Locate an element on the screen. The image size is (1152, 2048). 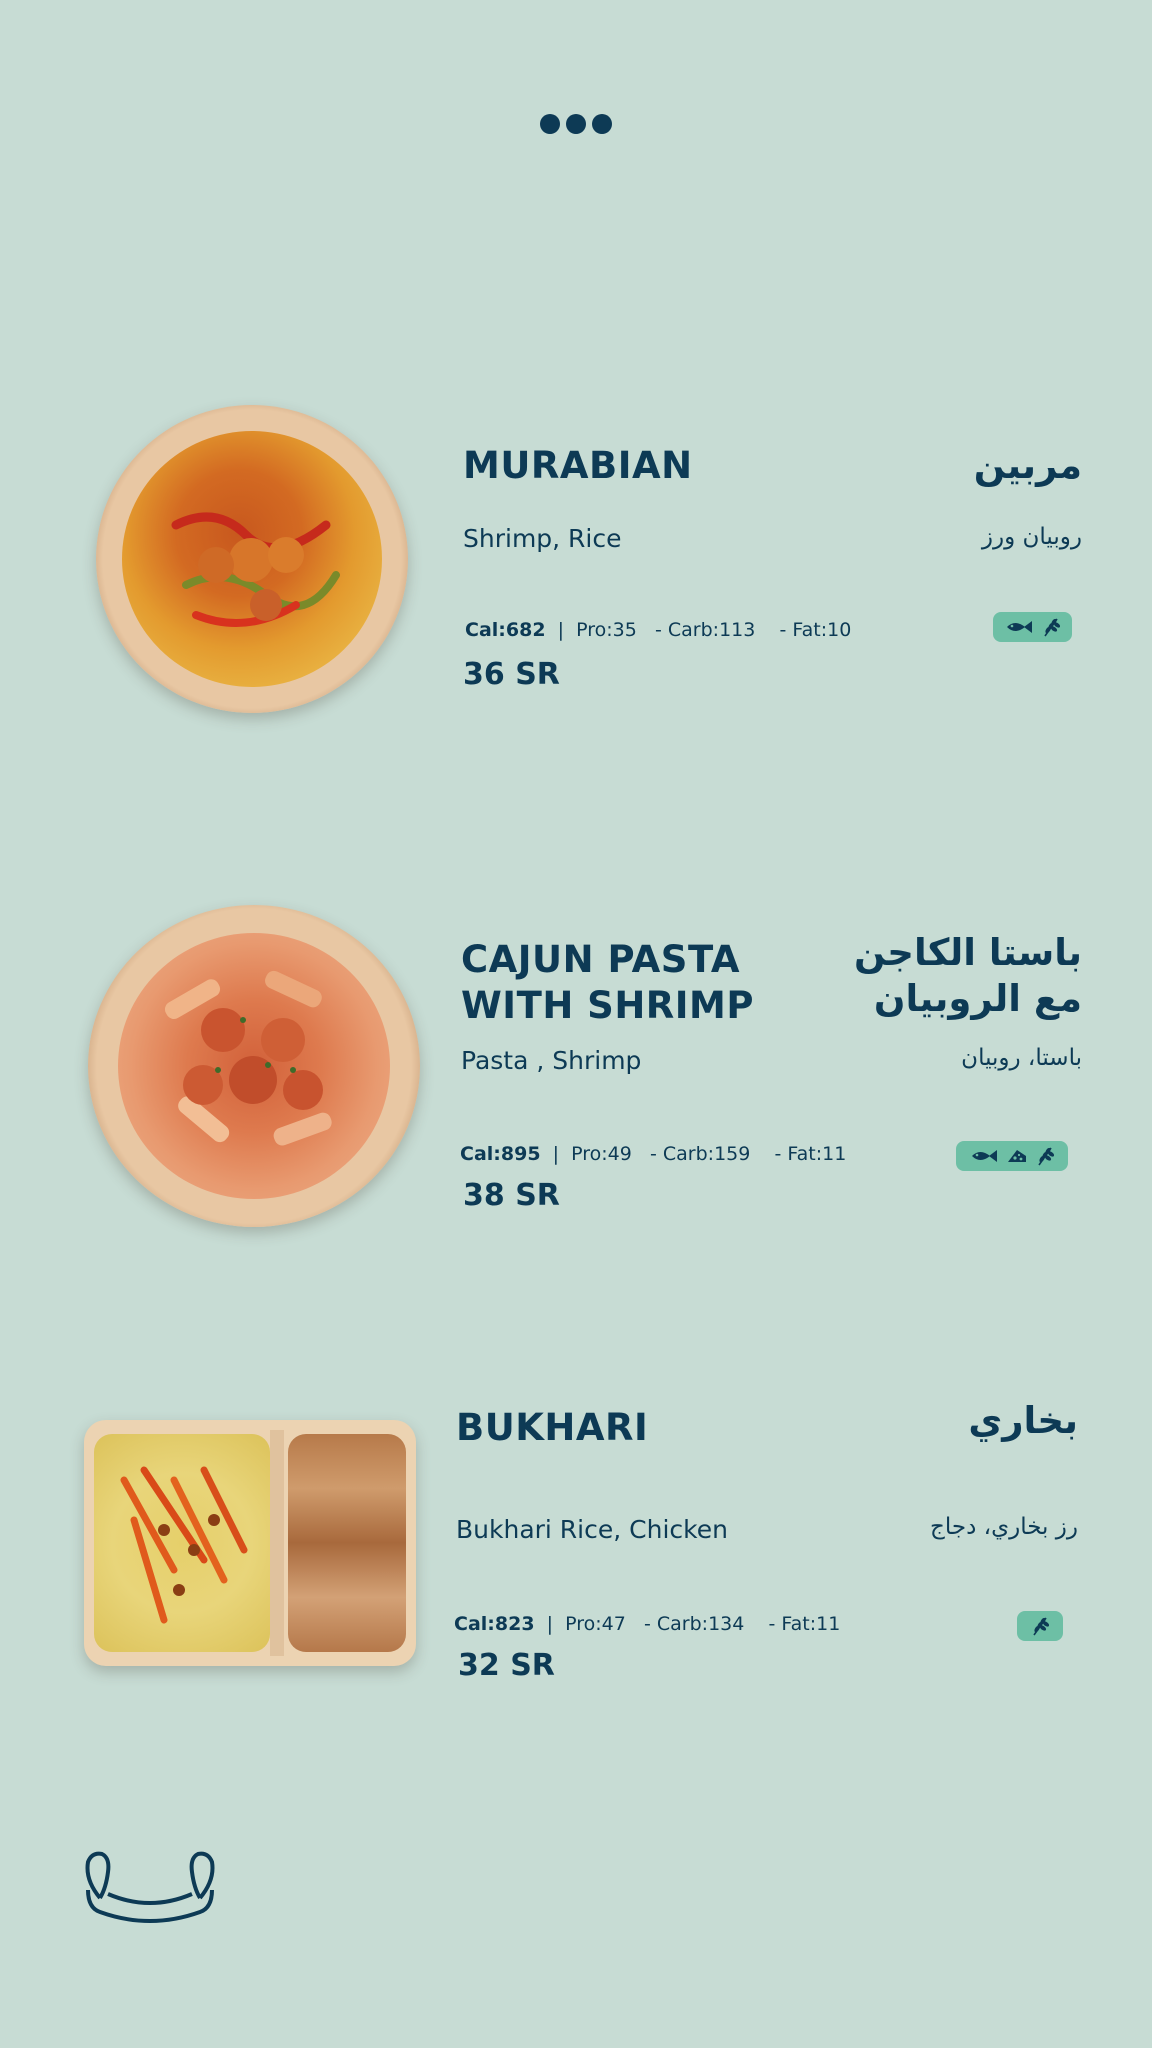
nutrition-info: Cal:895 | Pro:49 - Carb:159 - Fat:11 is located at coordinates (653, 1154).